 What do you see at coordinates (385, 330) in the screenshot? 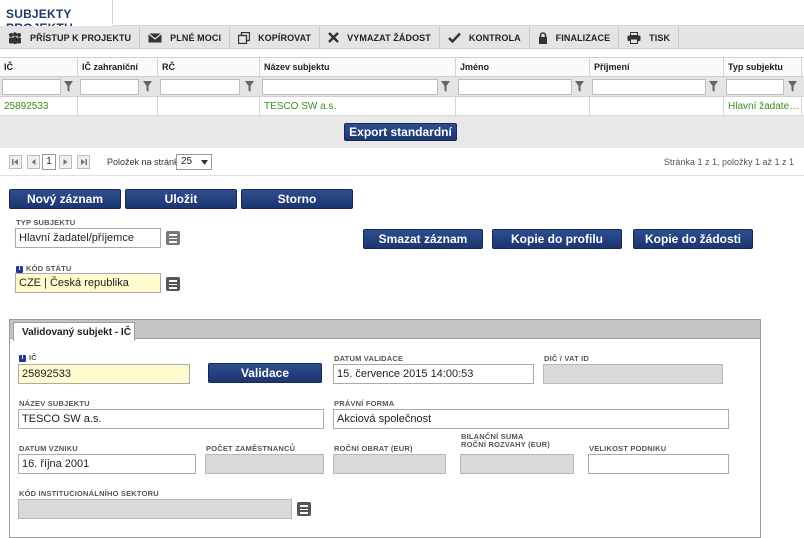
I see `panel-tabs: Validovaný subjekt - IČ` at bounding box center [385, 330].